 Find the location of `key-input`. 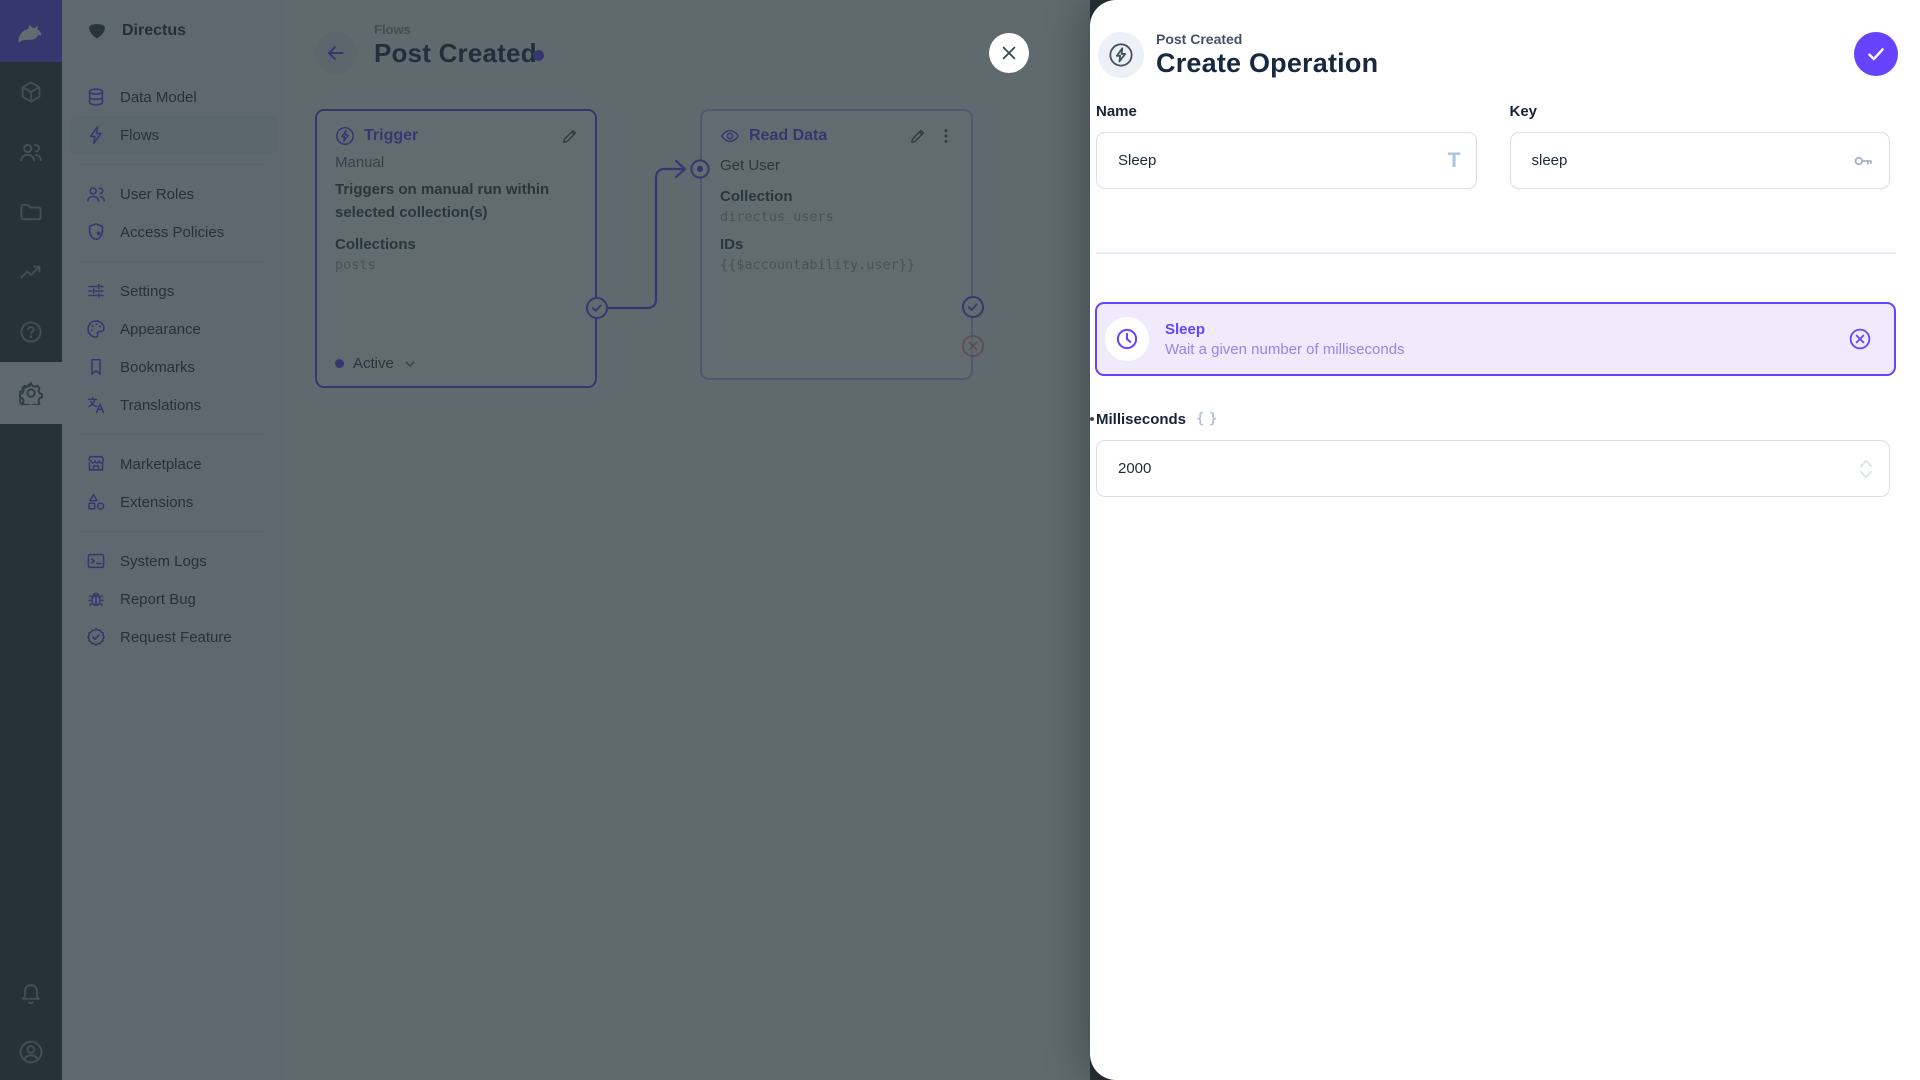

key-input is located at coordinates (1699, 160).